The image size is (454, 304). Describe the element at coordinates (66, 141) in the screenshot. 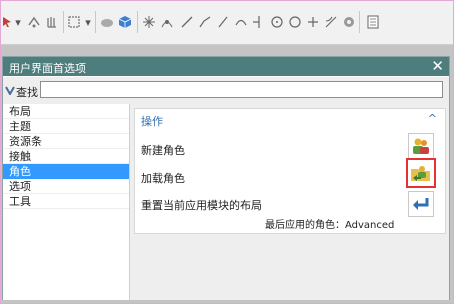

I see `sidebar-item-resource-bar: 资源条` at that location.